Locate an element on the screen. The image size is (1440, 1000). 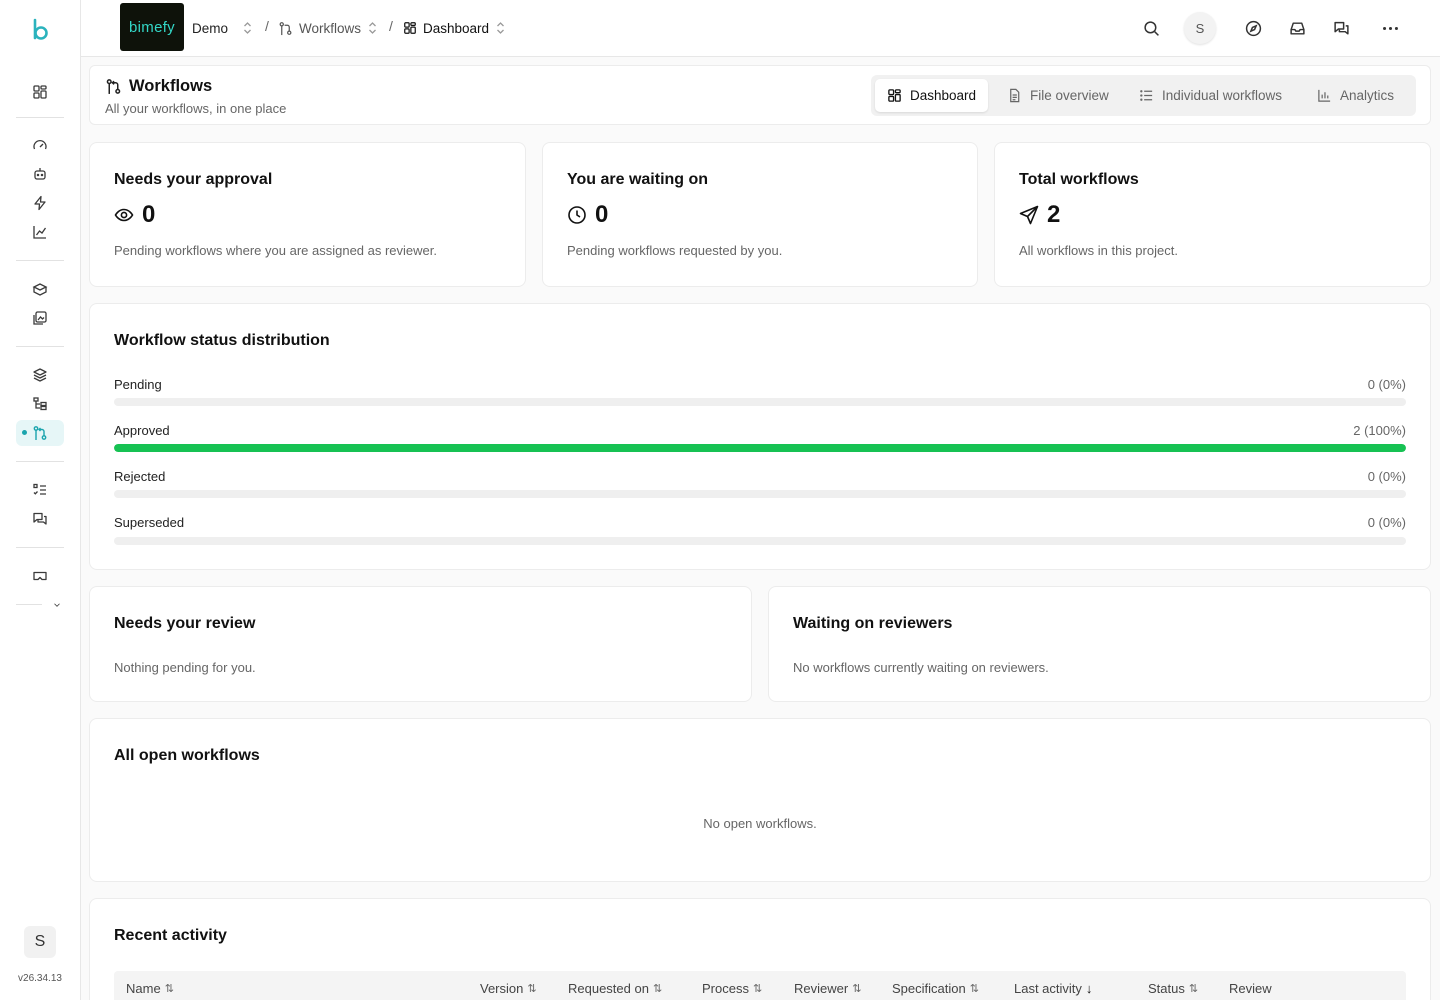
card-description: All workflows in this project. is located at coordinates (1098, 250).